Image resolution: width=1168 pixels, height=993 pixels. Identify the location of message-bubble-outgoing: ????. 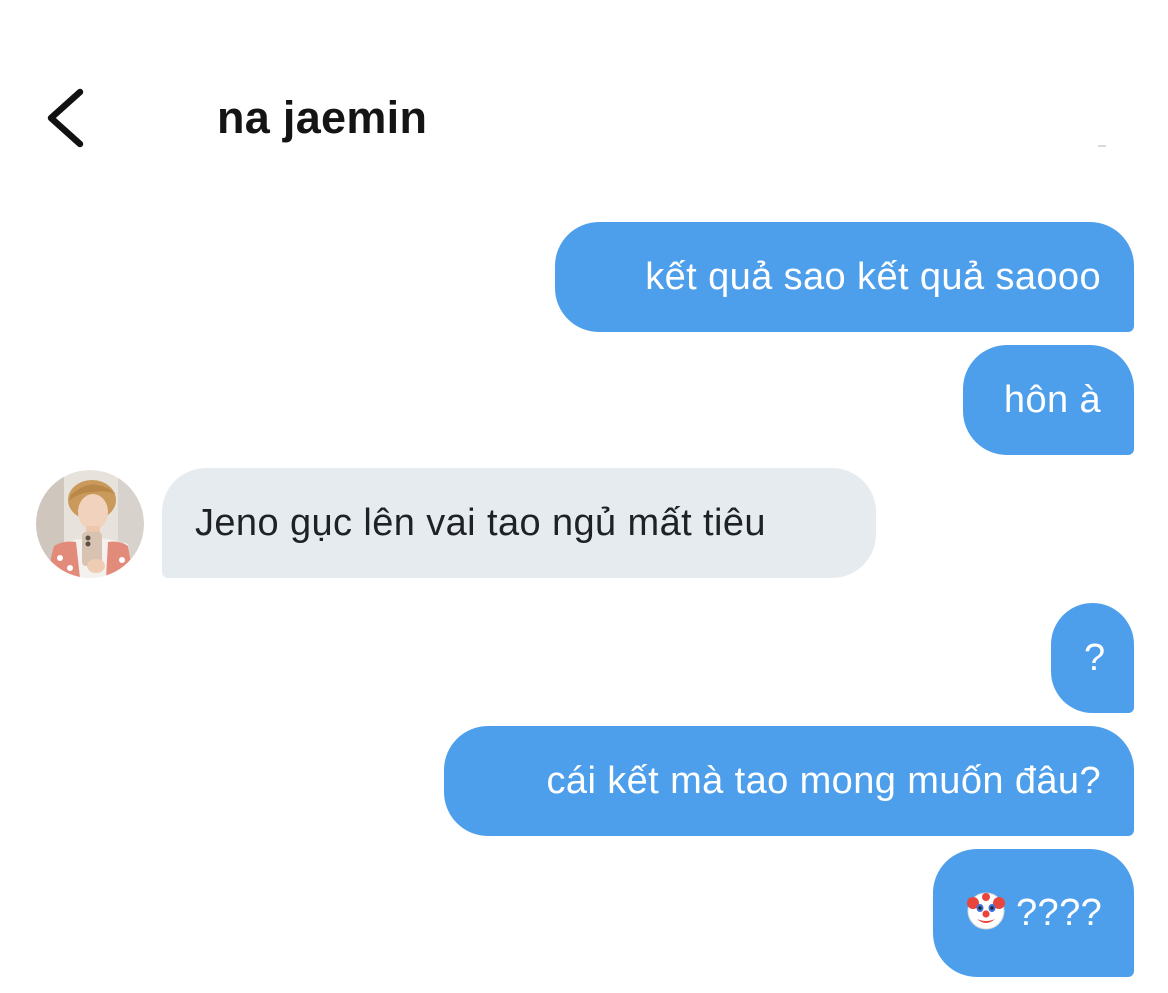
(1033, 913).